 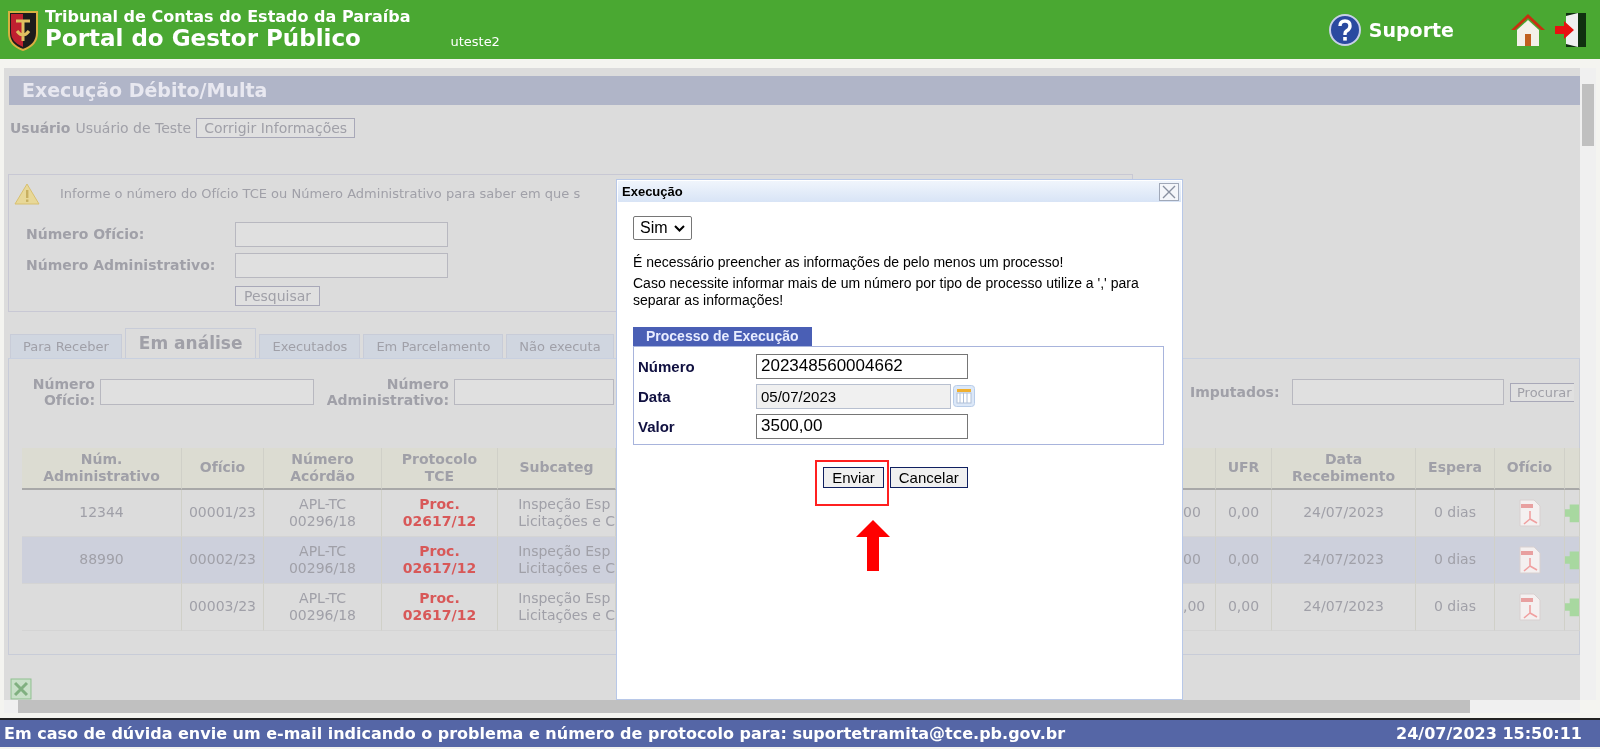 I want to click on field-label: Imputados:, so click(x=1235, y=392).